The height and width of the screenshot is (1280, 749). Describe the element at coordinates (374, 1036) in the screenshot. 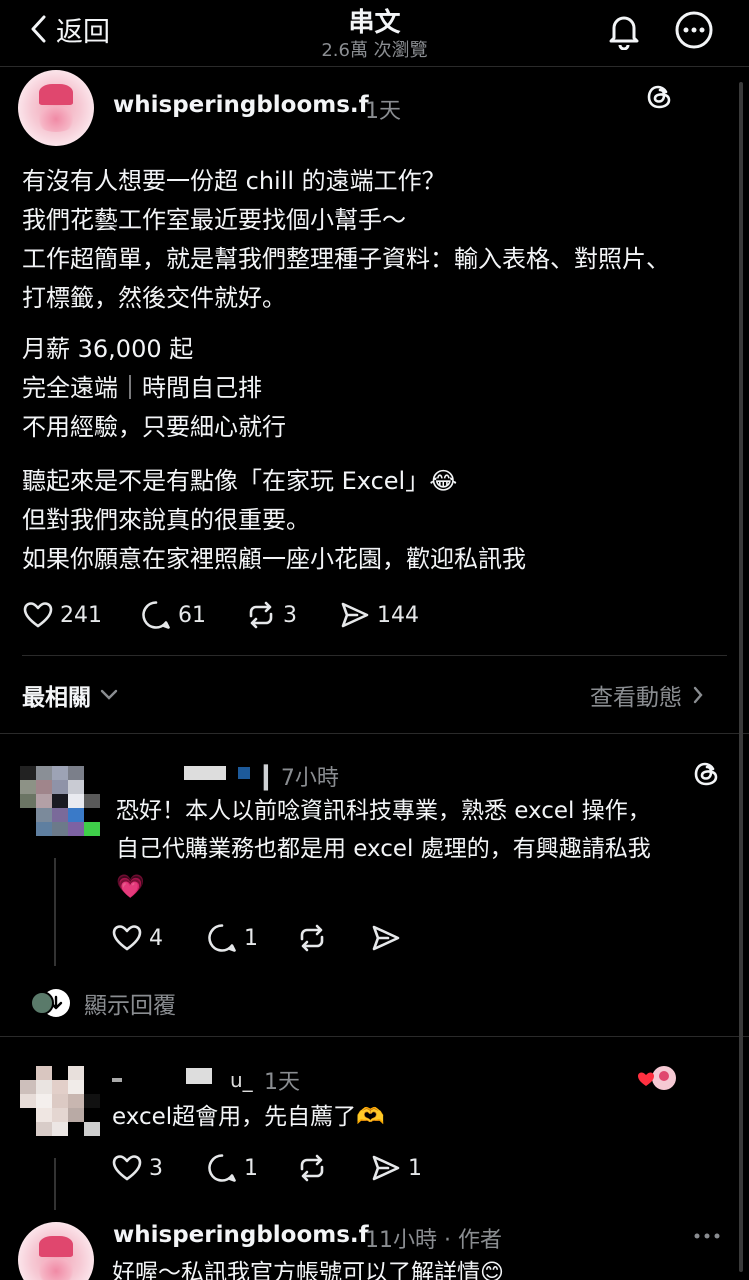

I see `comment-divider` at that location.